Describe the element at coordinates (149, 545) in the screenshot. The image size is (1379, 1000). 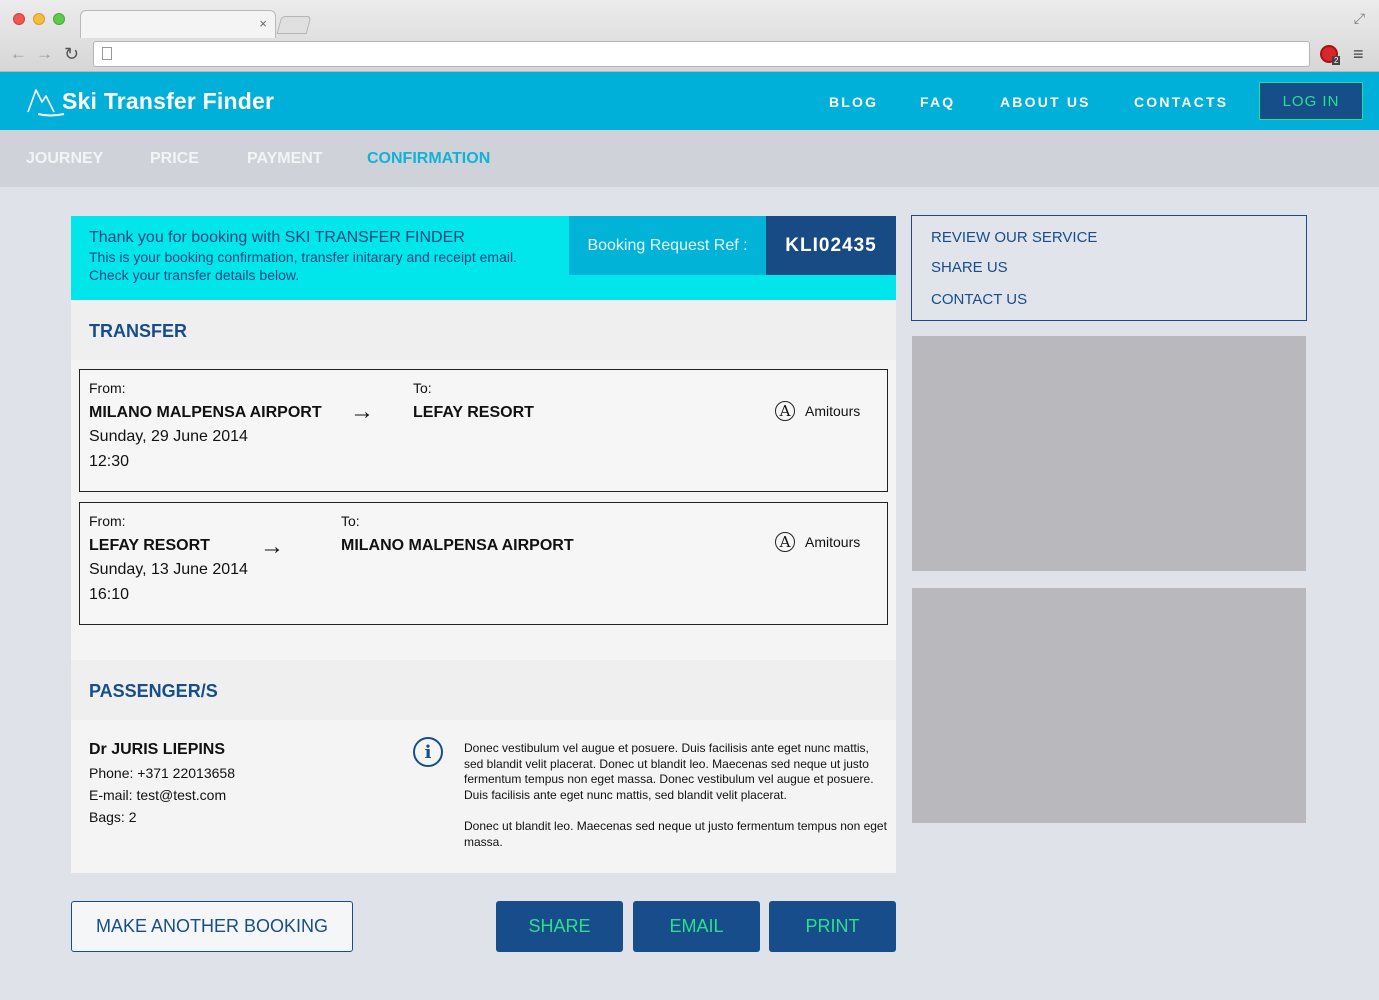
I see `from-location: LEFAY RESORT` at that location.